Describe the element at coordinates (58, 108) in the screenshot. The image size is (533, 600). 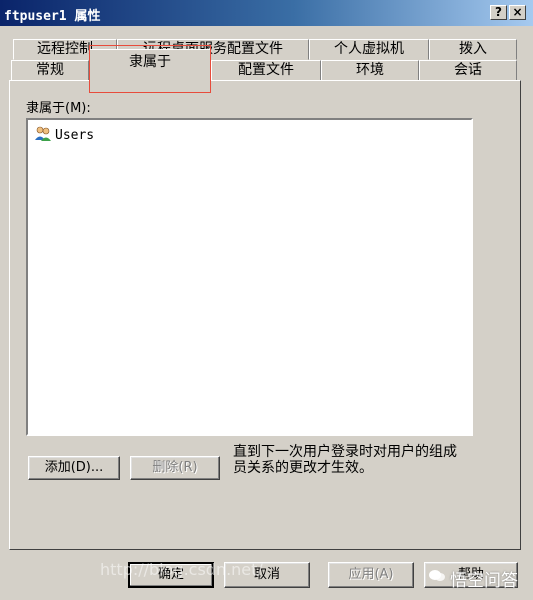
I see `member-of-label: 隶属于(M):` at that location.